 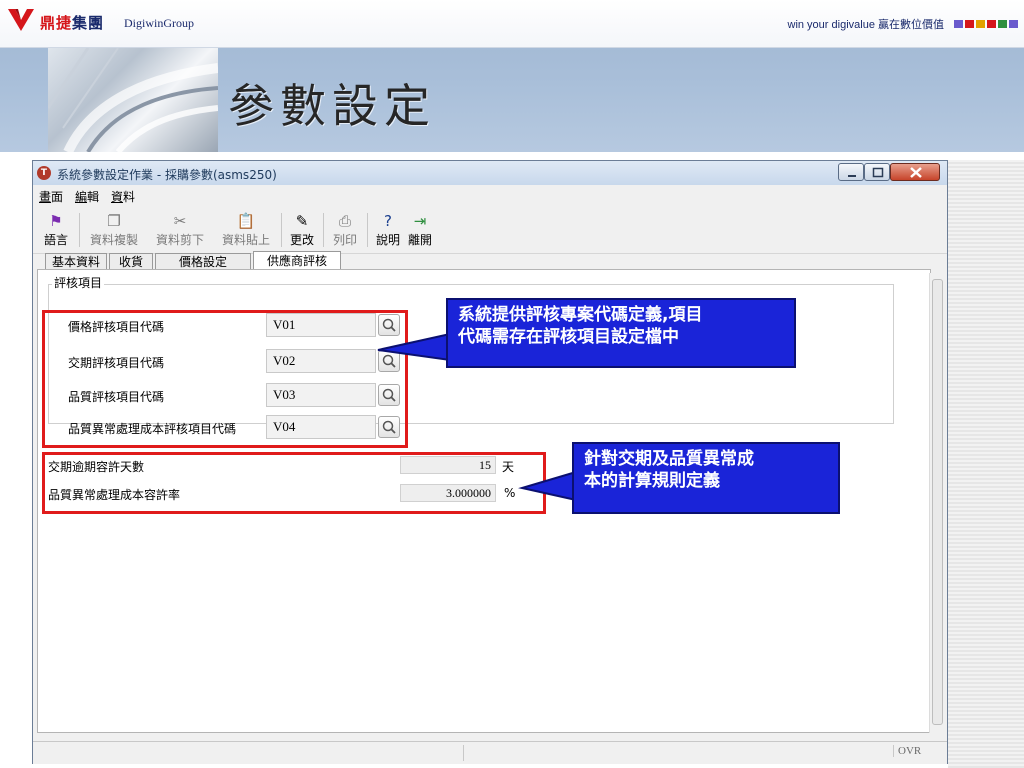 What do you see at coordinates (706, 478) in the screenshot?
I see `callout-calculation-rule-note: 針對交期及品質異常成 本的計算規則定義` at bounding box center [706, 478].